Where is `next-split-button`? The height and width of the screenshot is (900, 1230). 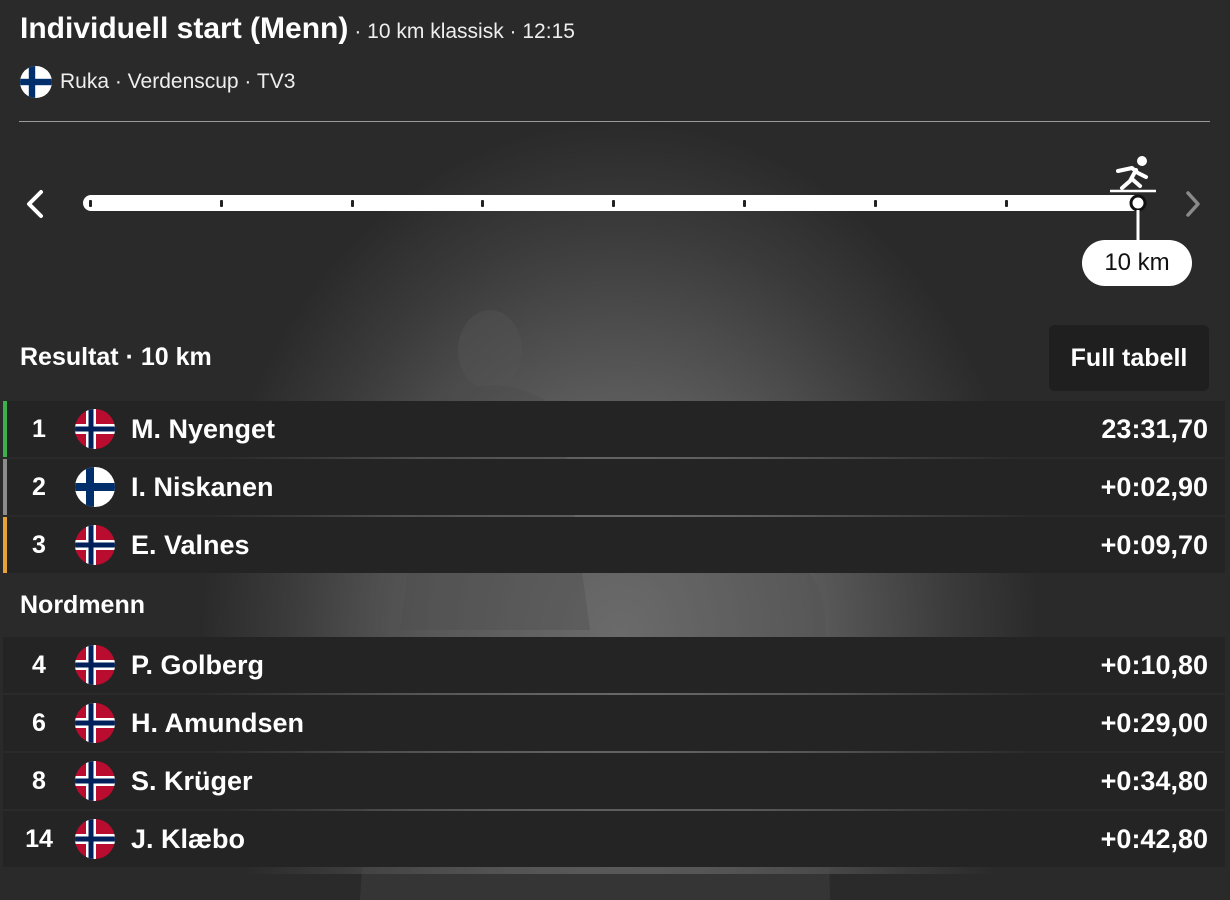 next-split-button is located at coordinates (1193, 204).